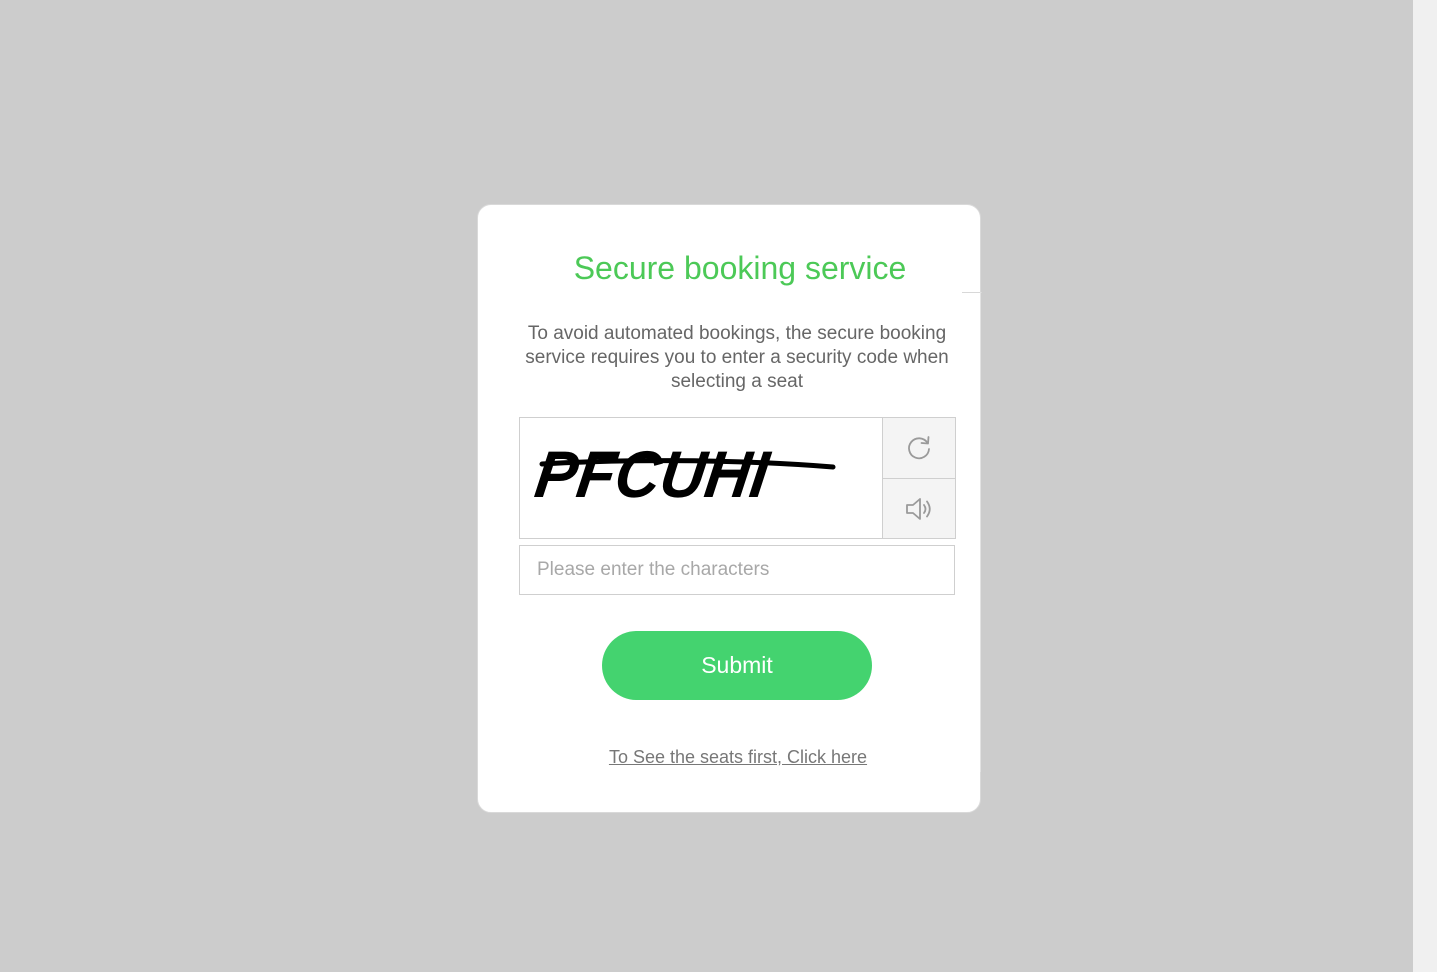 This screenshot has width=1437, height=972. What do you see at coordinates (1425, 486) in the screenshot?
I see `page-scrollbar` at bounding box center [1425, 486].